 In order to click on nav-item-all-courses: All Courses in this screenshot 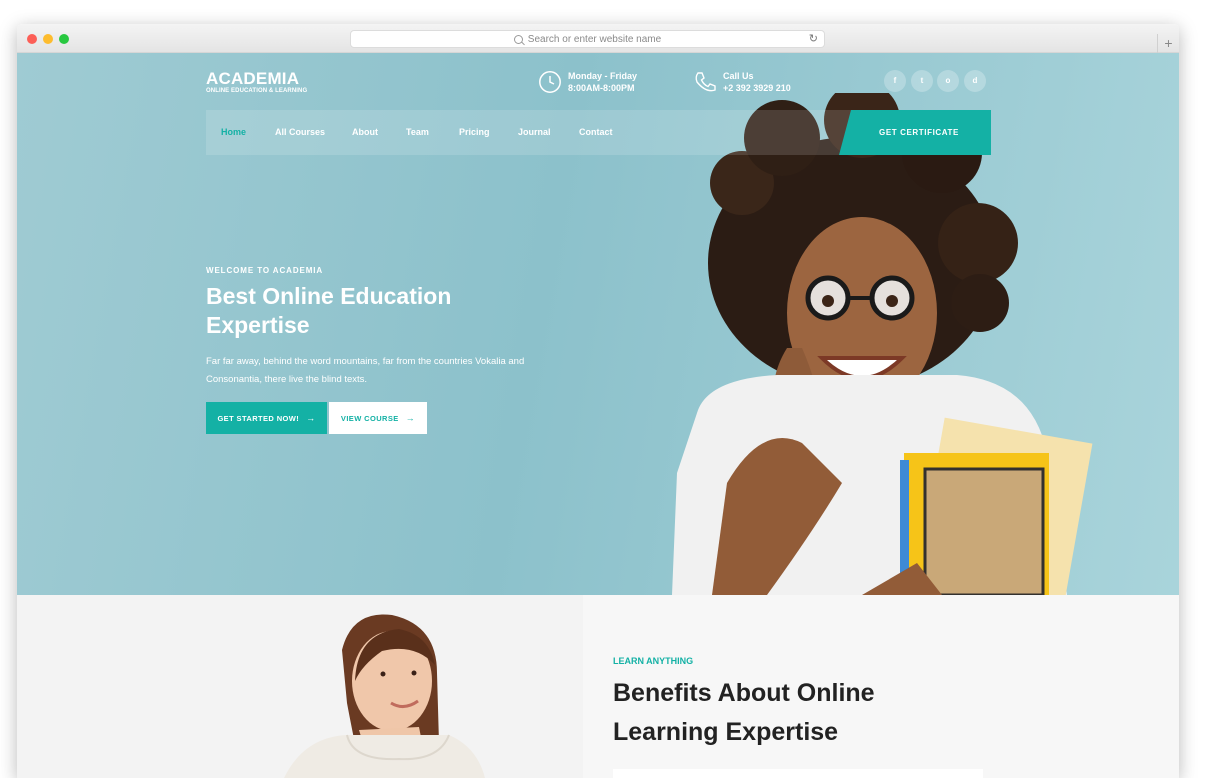, I will do `click(300, 132)`.